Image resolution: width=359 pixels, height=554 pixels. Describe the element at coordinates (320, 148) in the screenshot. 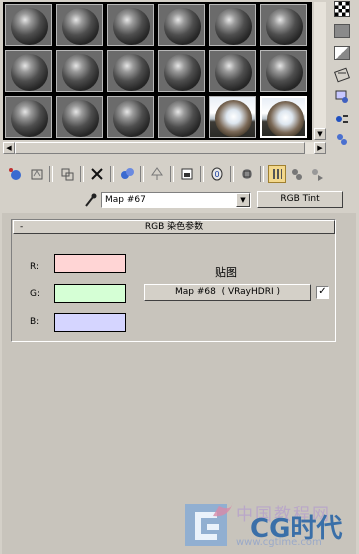

I see `scroll-right-button: ▶` at that location.